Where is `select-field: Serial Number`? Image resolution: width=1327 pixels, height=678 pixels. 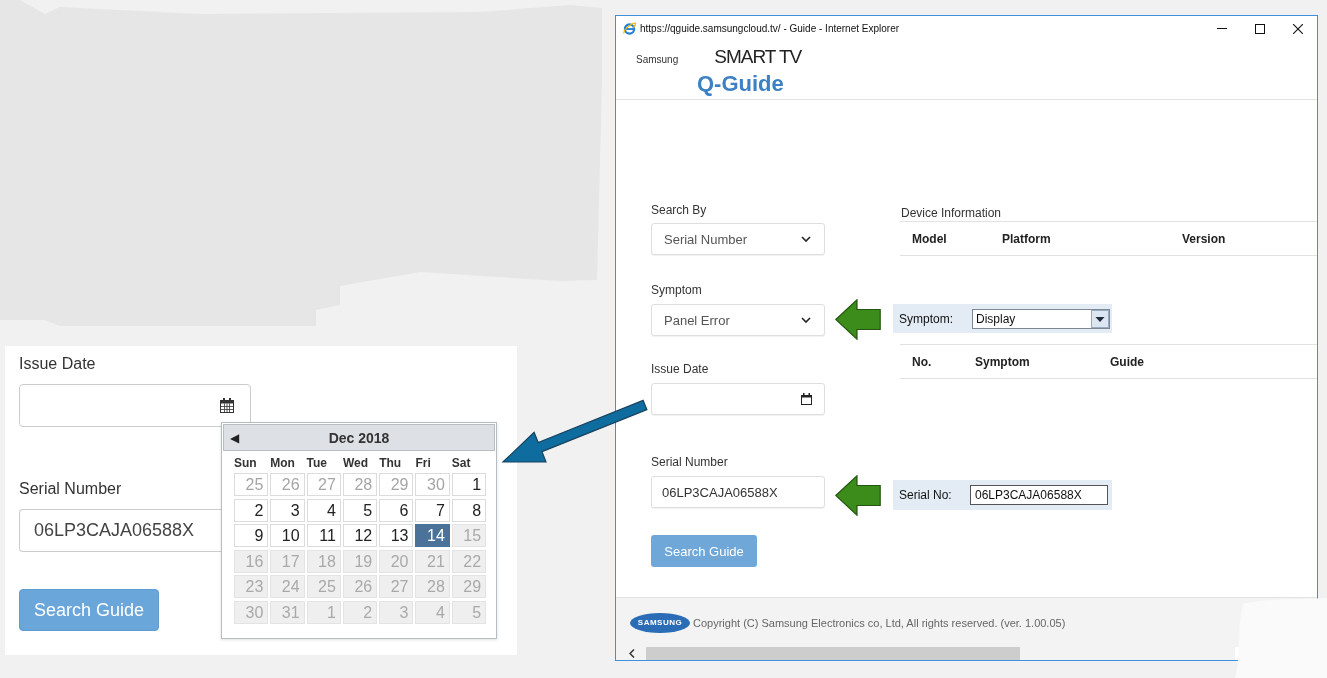
select-field: Serial Number is located at coordinates (738, 239).